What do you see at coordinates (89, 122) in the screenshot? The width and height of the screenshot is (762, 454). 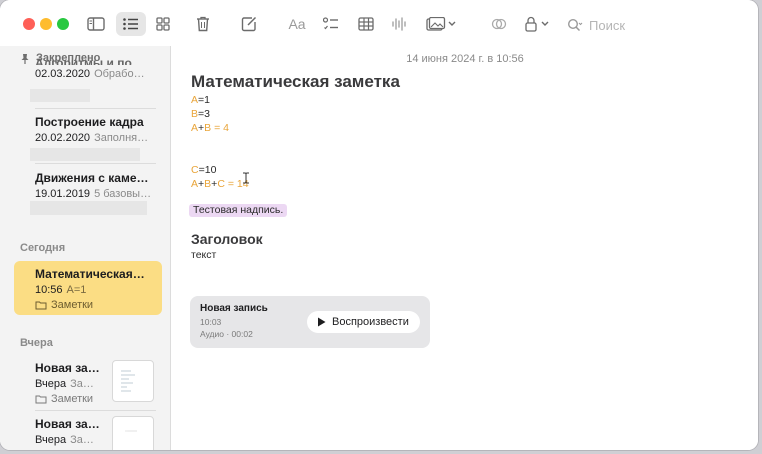 I see `note-title: Построение кадра` at bounding box center [89, 122].